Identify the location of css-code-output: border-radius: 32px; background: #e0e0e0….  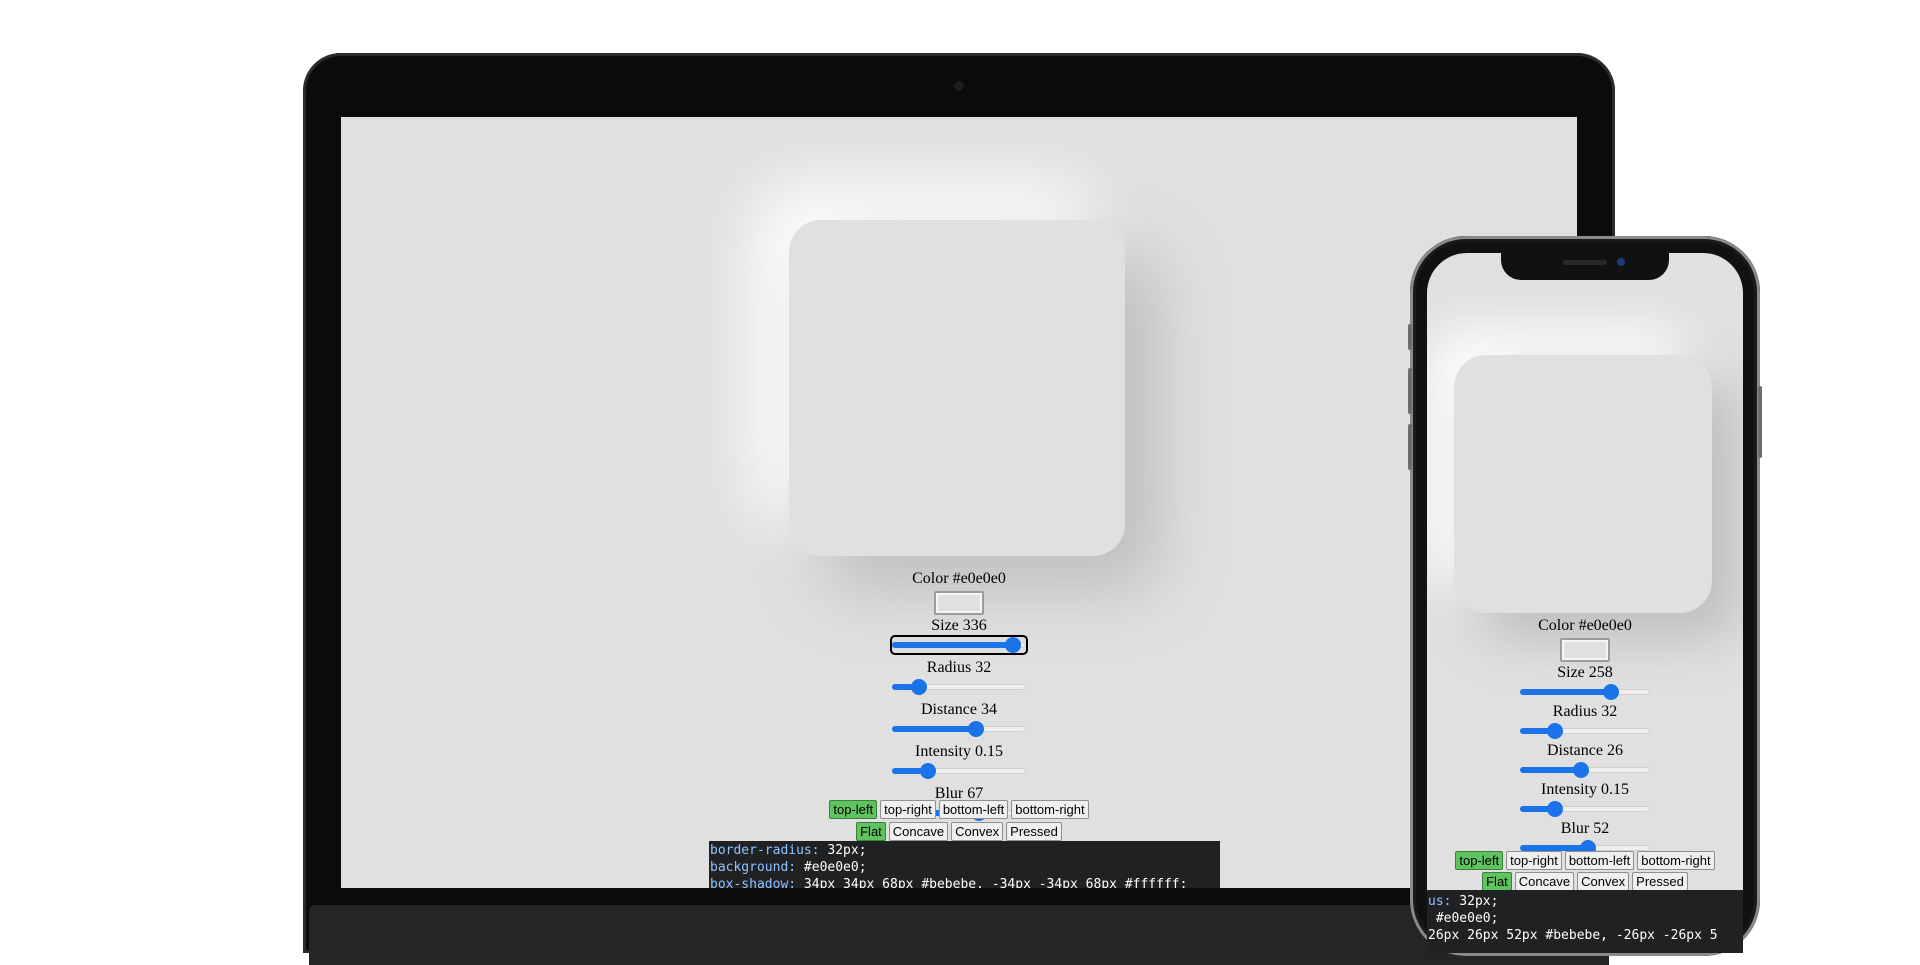
(964, 864).